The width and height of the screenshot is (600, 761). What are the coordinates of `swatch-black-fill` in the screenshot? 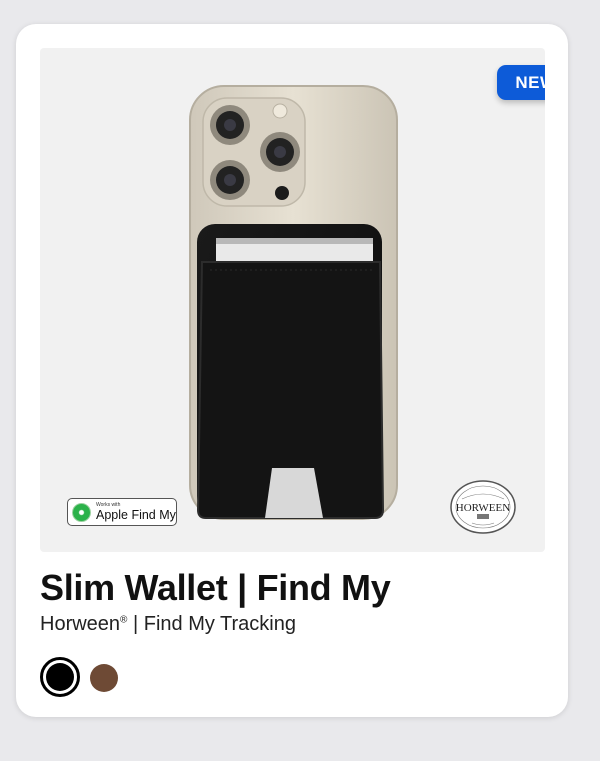 It's located at (60, 677).